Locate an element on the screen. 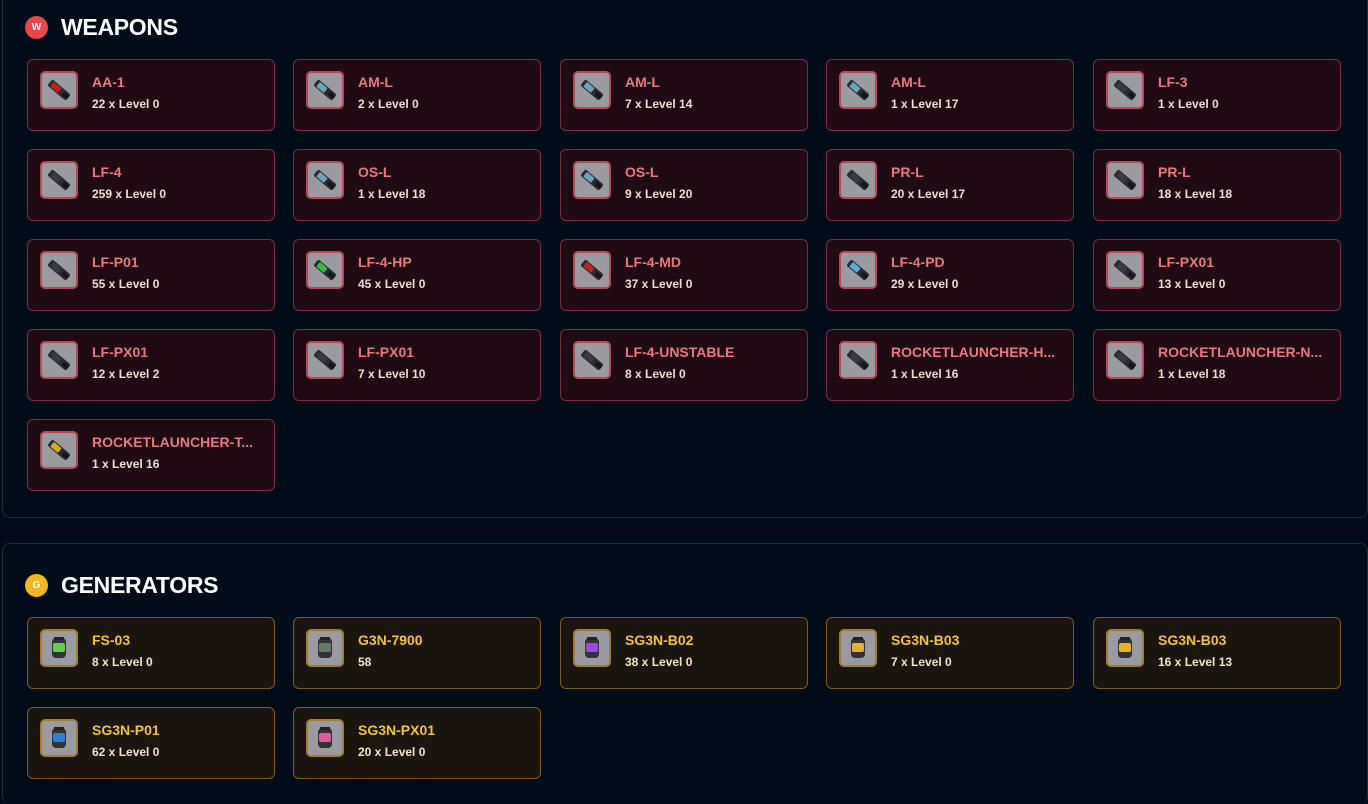 The height and width of the screenshot is (804, 1368). weapon-item-card: LF-P01 55 x Level 0 is located at coordinates (151, 275).